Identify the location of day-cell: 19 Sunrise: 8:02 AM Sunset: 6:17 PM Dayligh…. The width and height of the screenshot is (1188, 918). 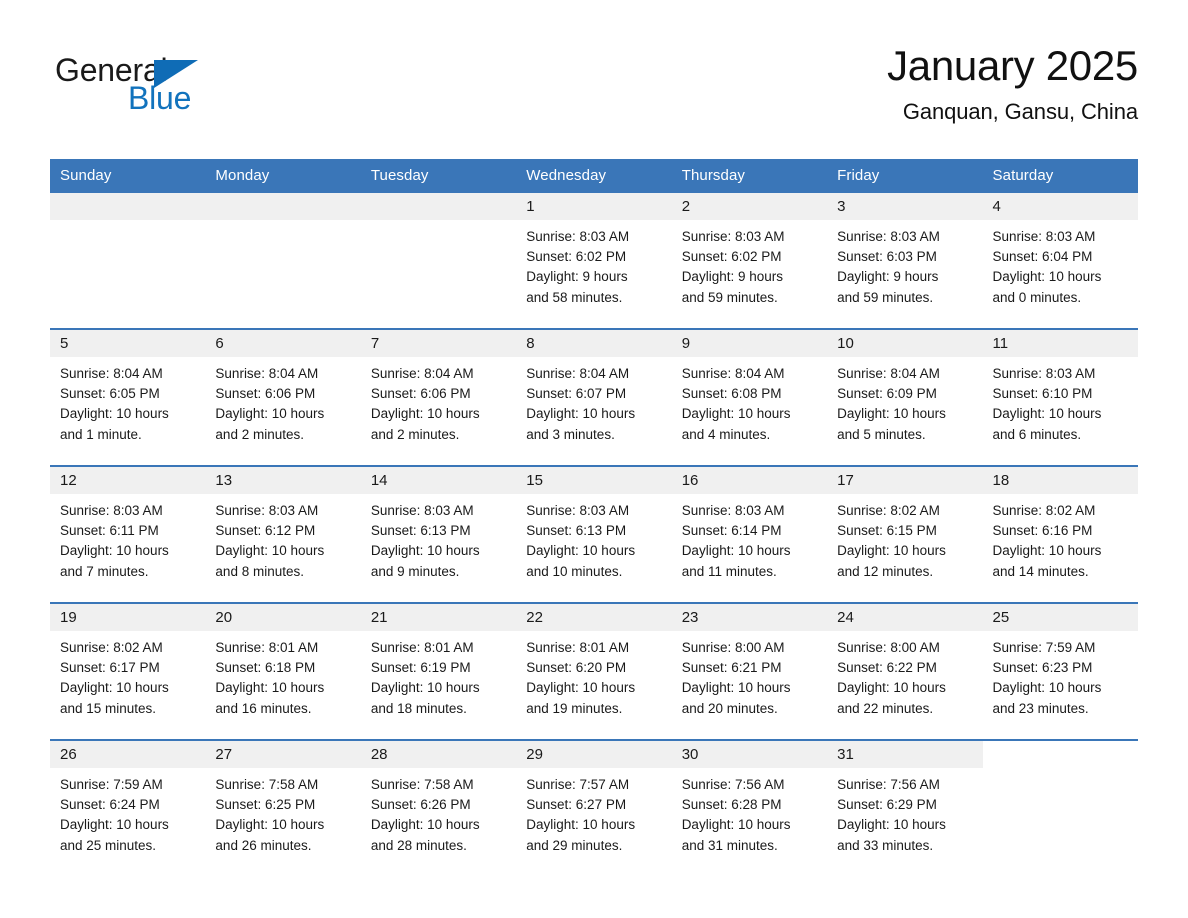
(128, 670).